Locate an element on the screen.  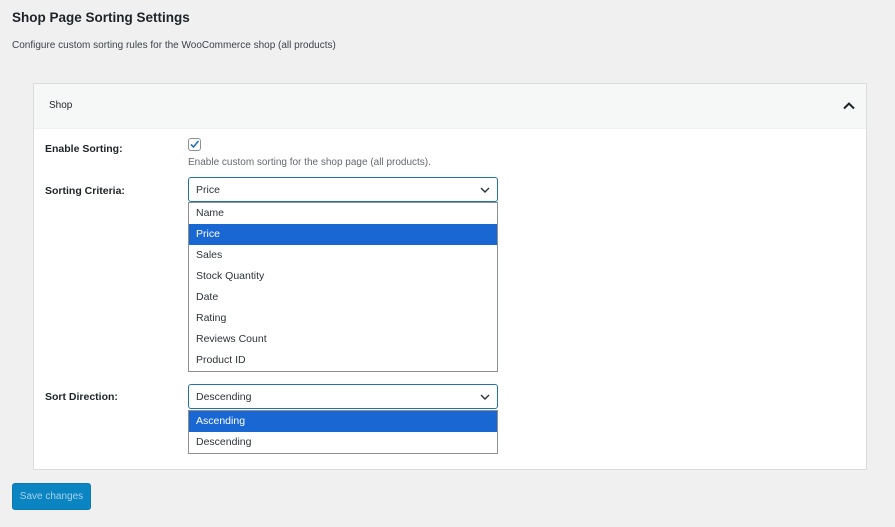
panel-title: Shop is located at coordinates (61, 105).